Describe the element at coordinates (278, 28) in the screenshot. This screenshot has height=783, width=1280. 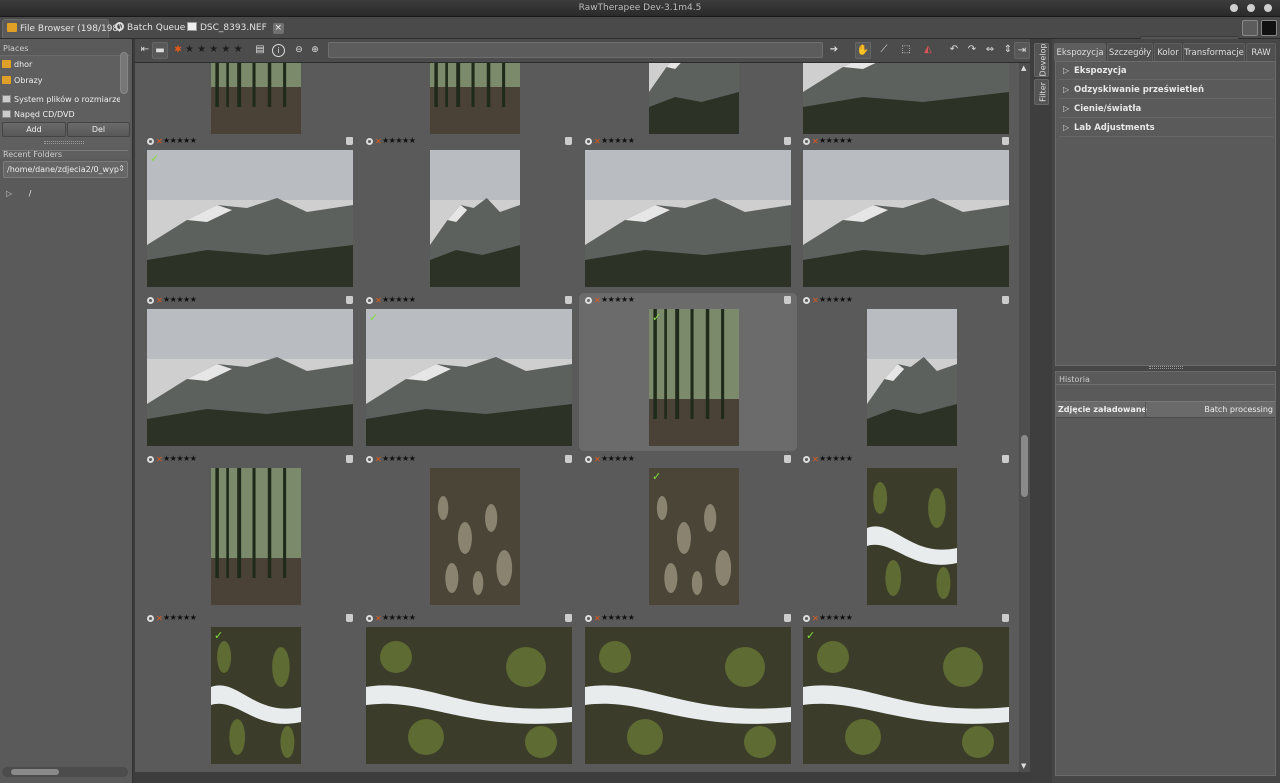
I see `close-tab-button: ×` at that location.